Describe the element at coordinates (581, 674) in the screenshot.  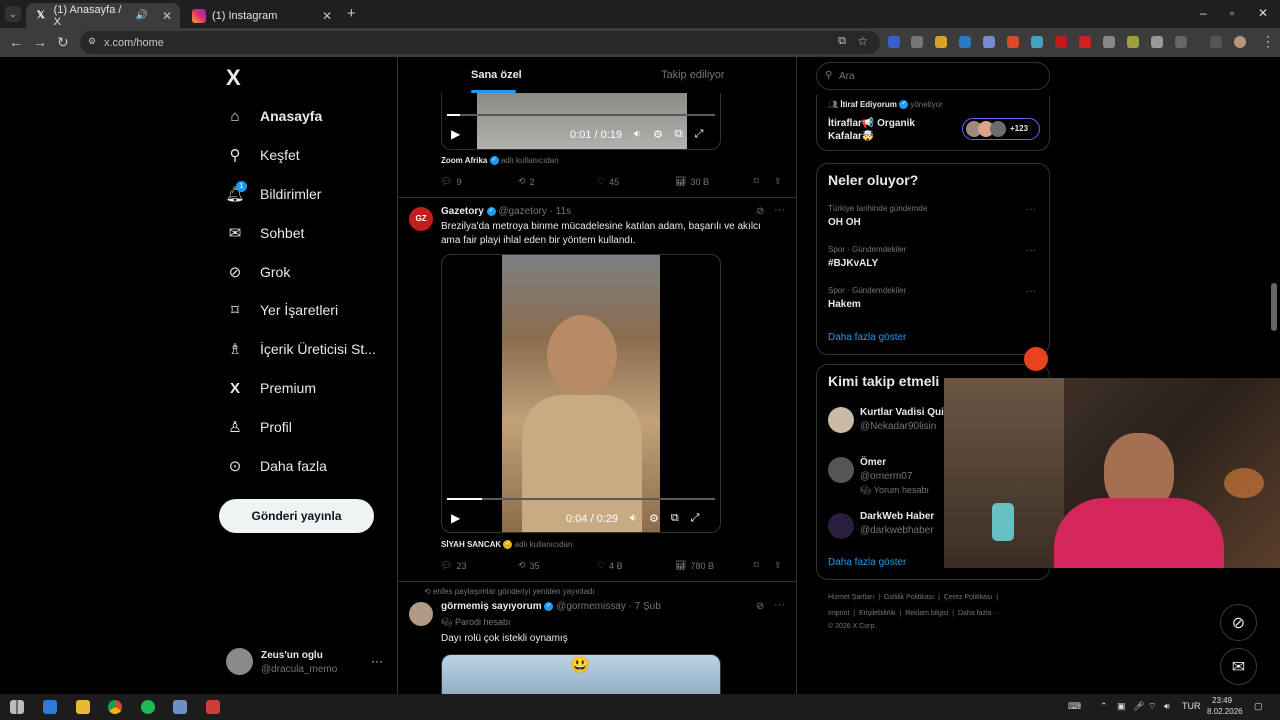
I see `media-image: 😃` at that location.